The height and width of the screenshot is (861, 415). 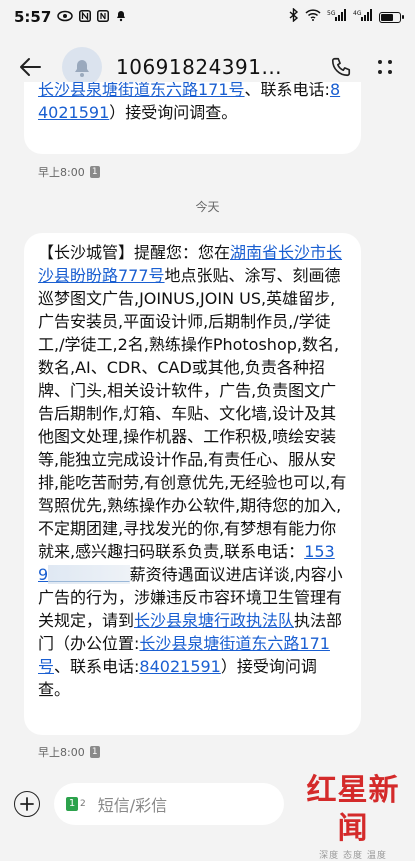 I want to click on more-dots-icon, so click(x=385, y=67).